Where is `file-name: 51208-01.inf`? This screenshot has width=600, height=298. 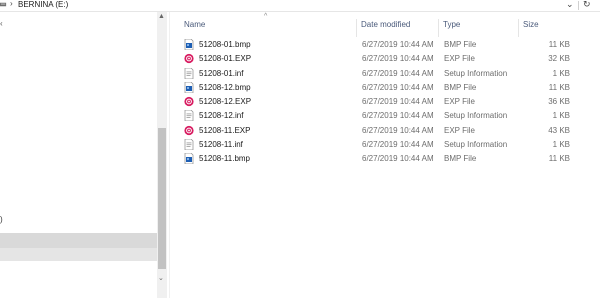
file-name: 51208-01.inf is located at coordinates (221, 73).